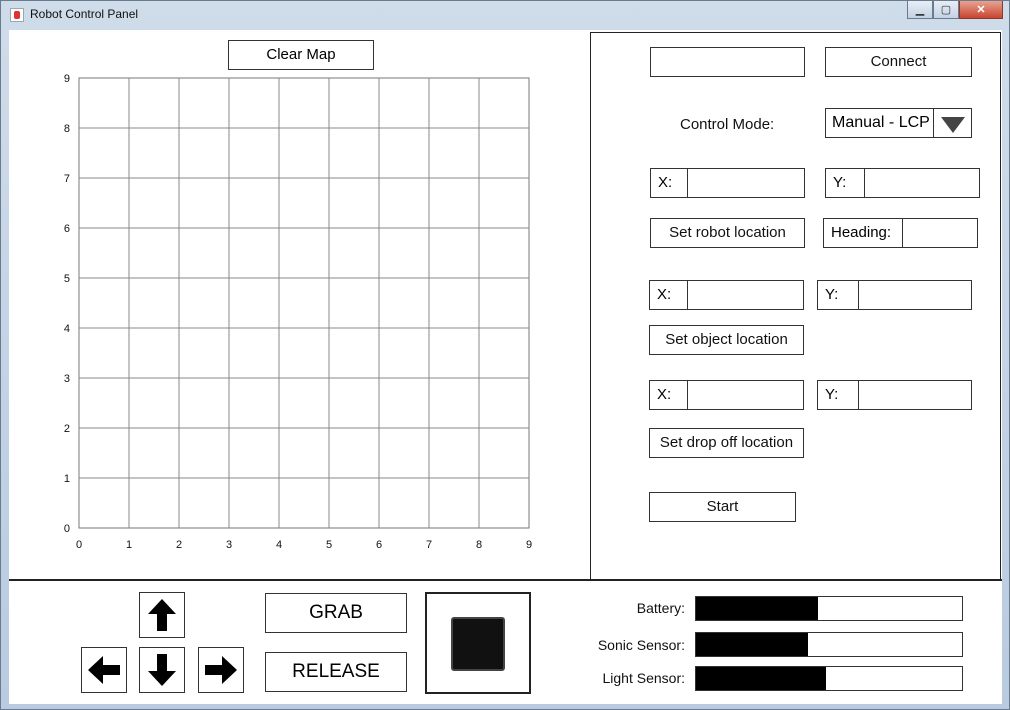 The width and height of the screenshot is (1010, 710). Describe the element at coordinates (67, 179) in the screenshot. I see `y-tick-label: 7` at that location.